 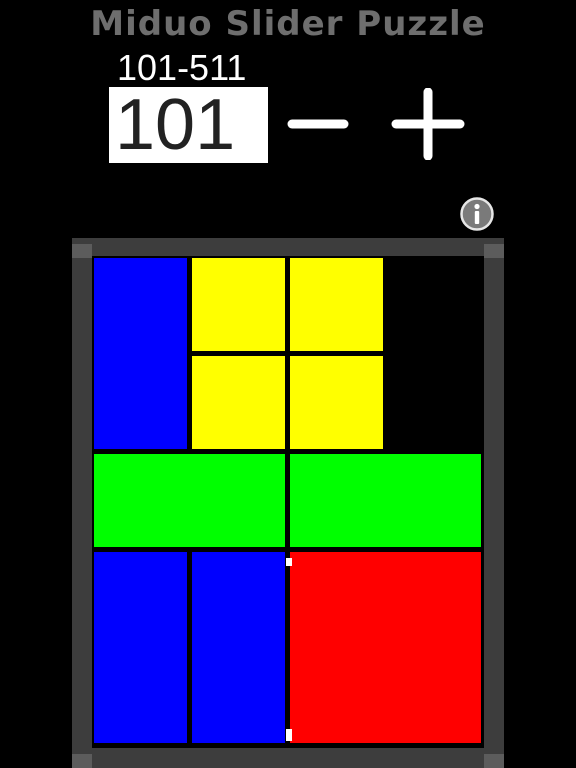 I want to click on level-range-label: 101-511, so click(x=182, y=67).